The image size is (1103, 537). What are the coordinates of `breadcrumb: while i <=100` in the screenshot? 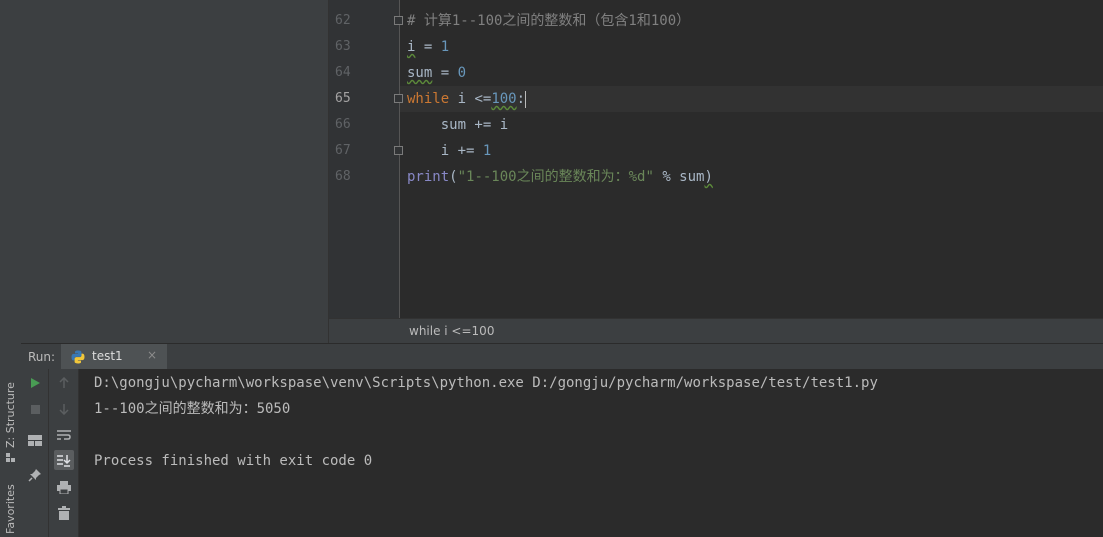 It's located at (716, 330).